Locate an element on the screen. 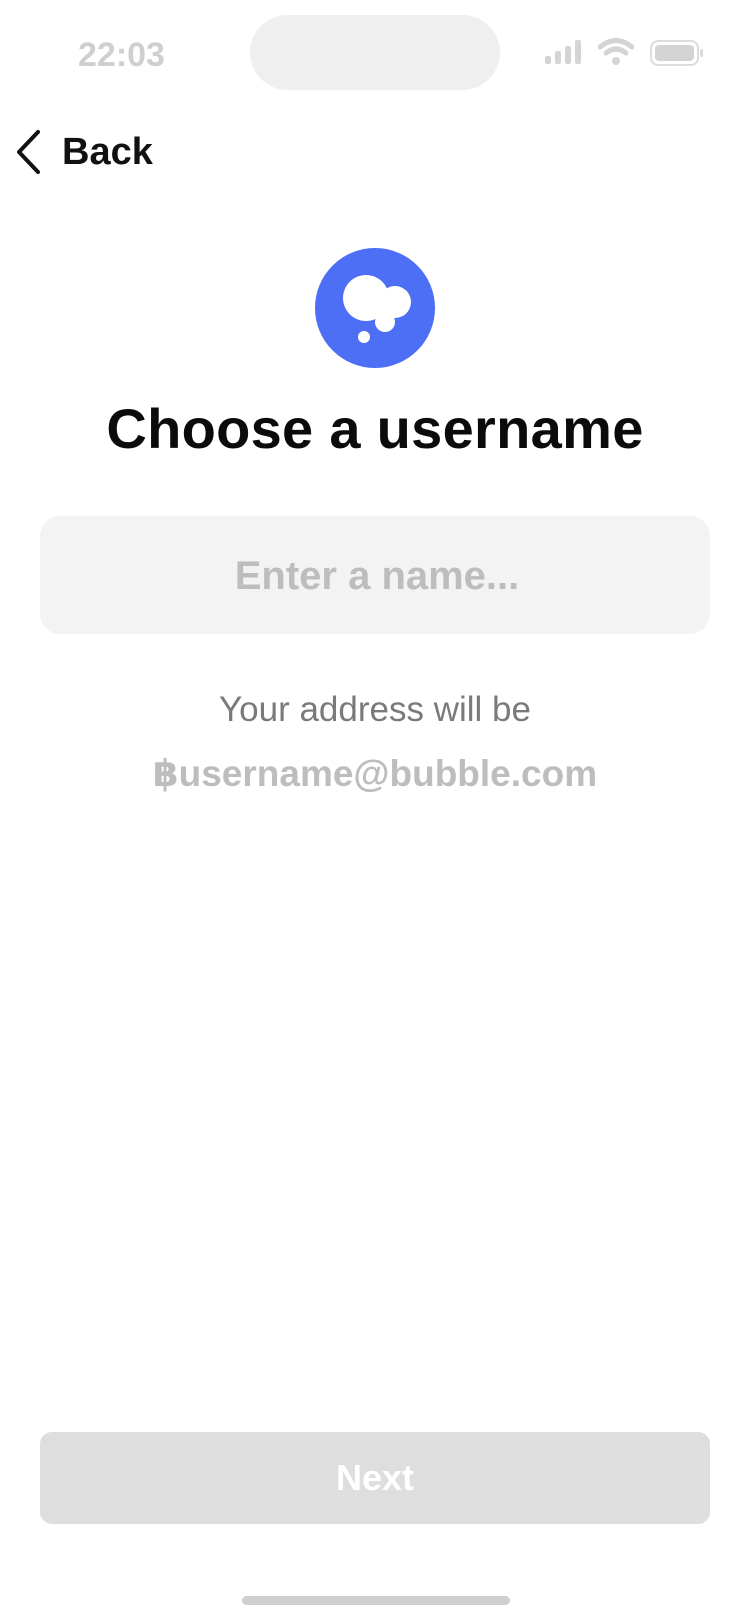 The width and height of the screenshot is (750, 1624). status-bar: 22:03 is located at coordinates (375, 50).